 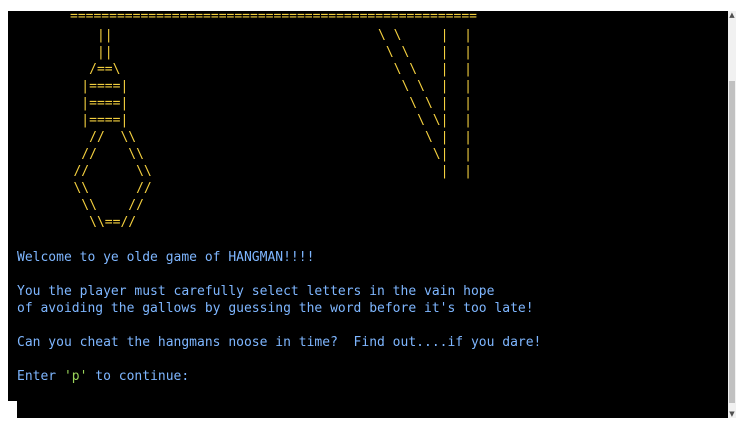 What do you see at coordinates (40, 376) in the screenshot?
I see `prompt-text-before: Enter` at bounding box center [40, 376].